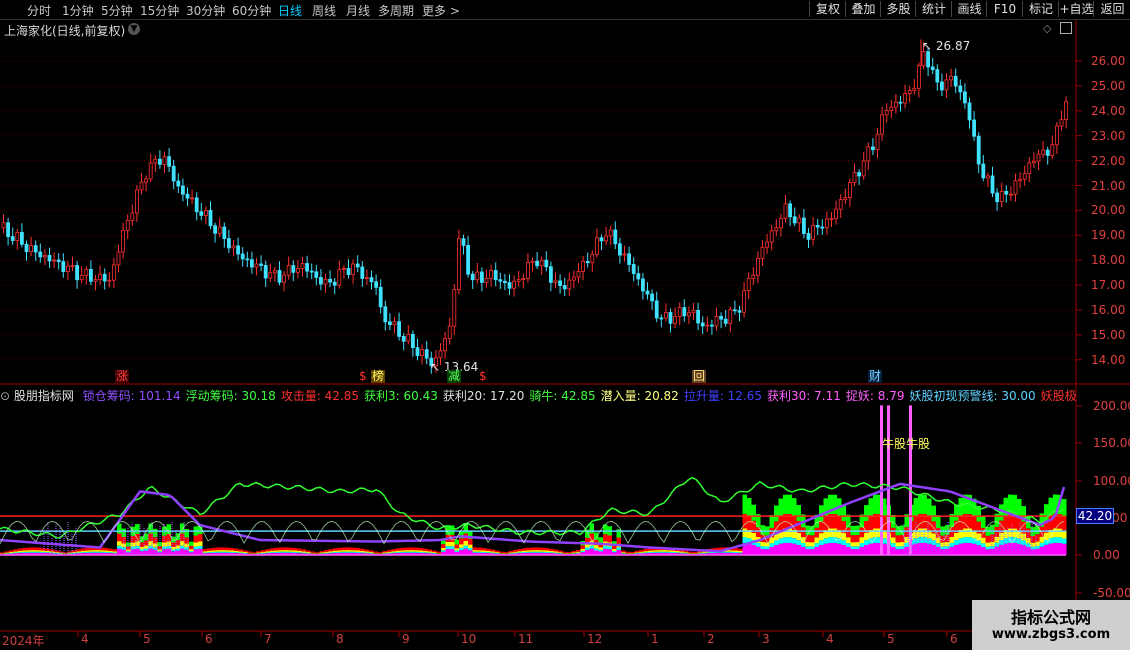 The width and height of the screenshot is (1130, 650). Describe the element at coordinates (1108, 210) in the screenshot. I see `price-tick: 20.00` at that location.